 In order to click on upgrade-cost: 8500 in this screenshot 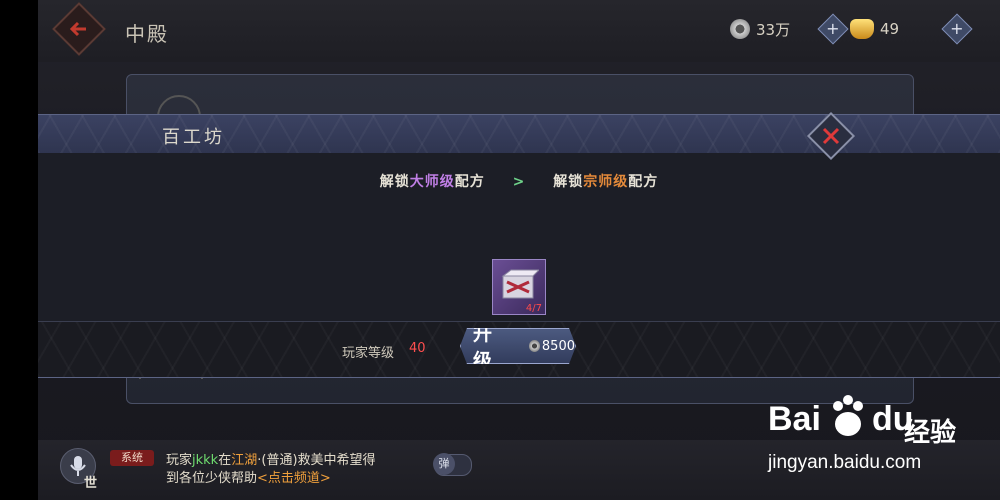, I will do `click(558, 346)`.